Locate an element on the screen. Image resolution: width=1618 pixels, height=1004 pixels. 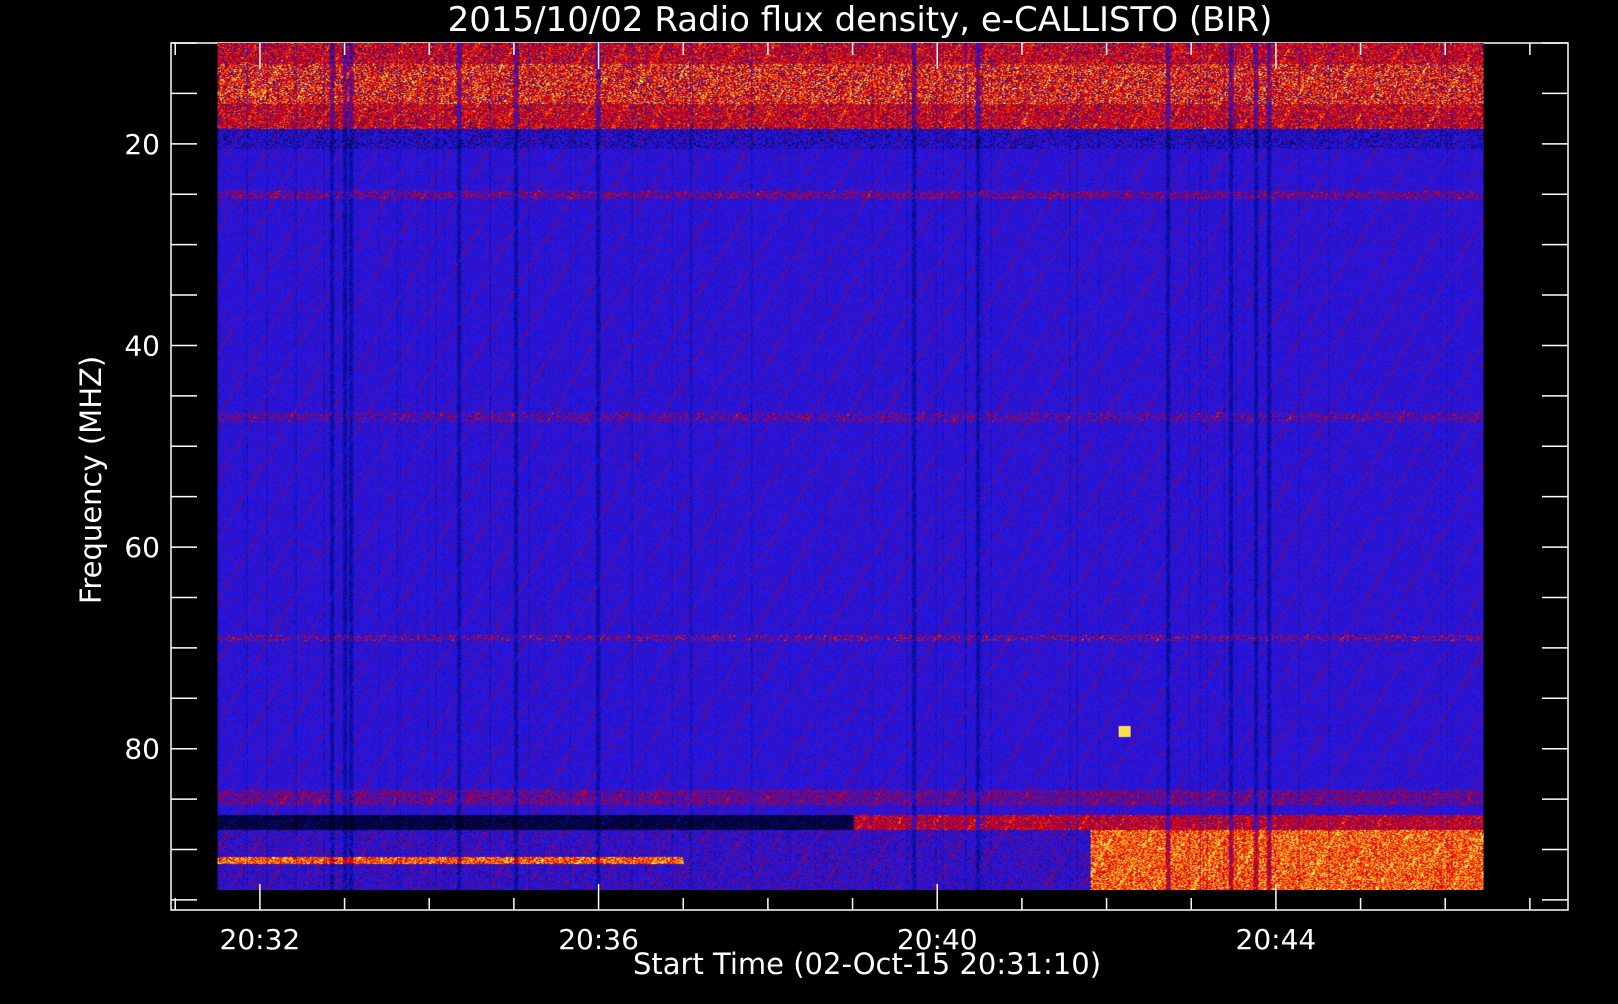
y-axis-label: Frequency (MHZ) is located at coordinates (91, 480).